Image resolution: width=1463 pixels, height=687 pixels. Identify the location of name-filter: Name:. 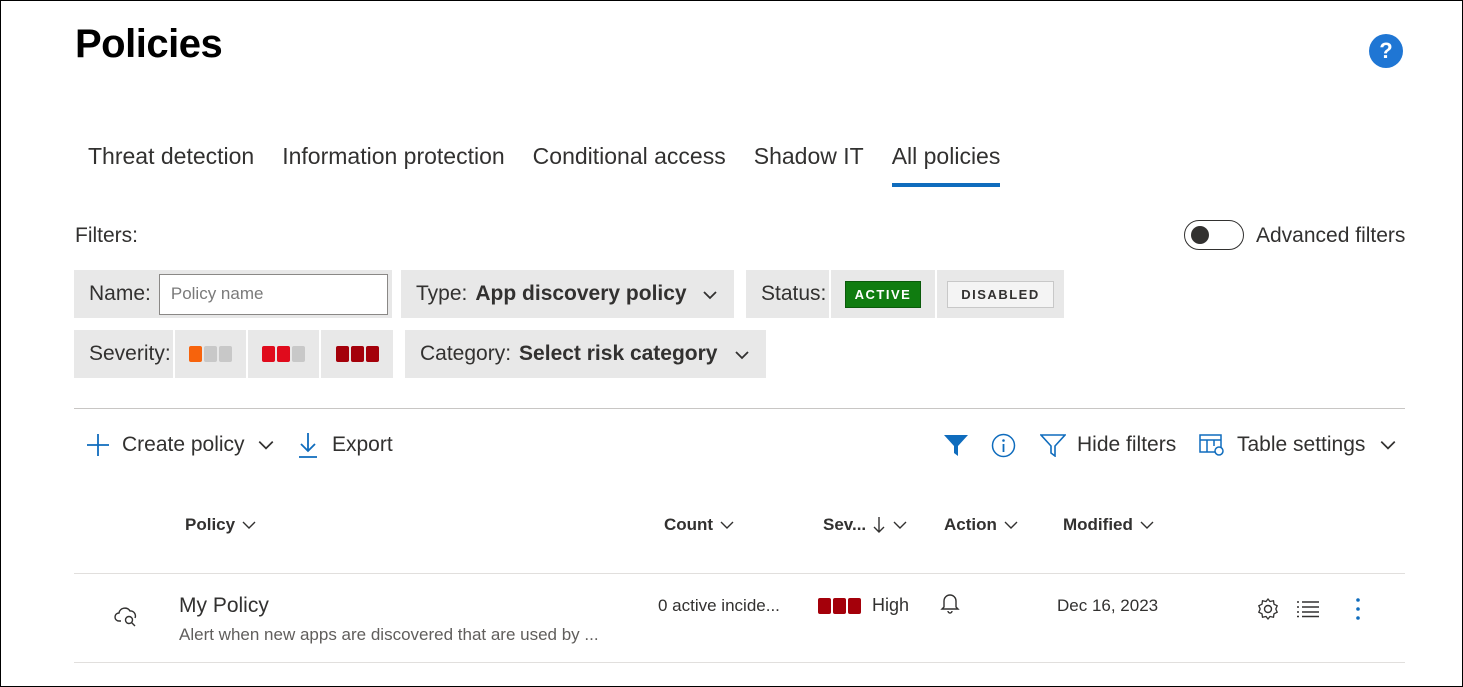
(233, 294).